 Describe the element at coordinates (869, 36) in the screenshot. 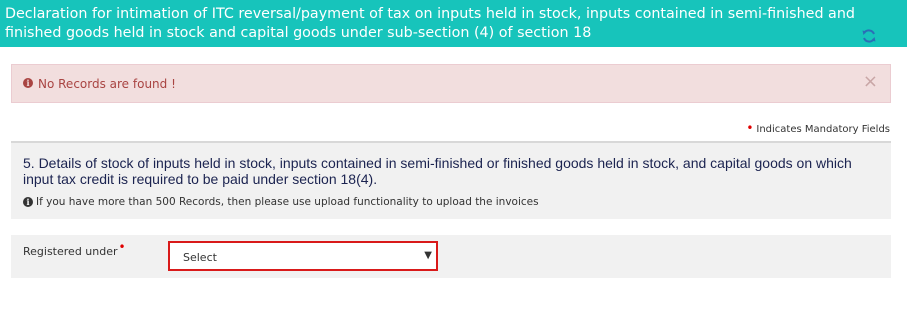

I see `refresh-icon` at that location.